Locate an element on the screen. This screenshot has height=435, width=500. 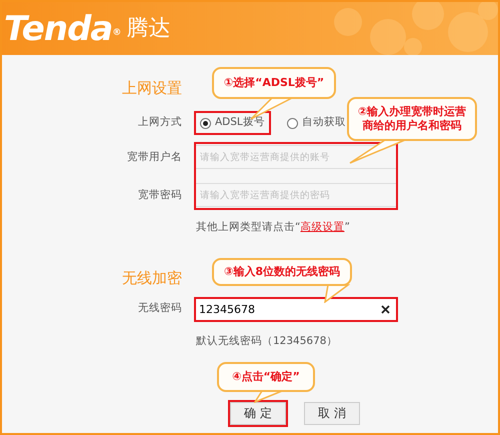
text-field: 请输入宽带运营商提供的密码 is located at coordinates (296, 195).